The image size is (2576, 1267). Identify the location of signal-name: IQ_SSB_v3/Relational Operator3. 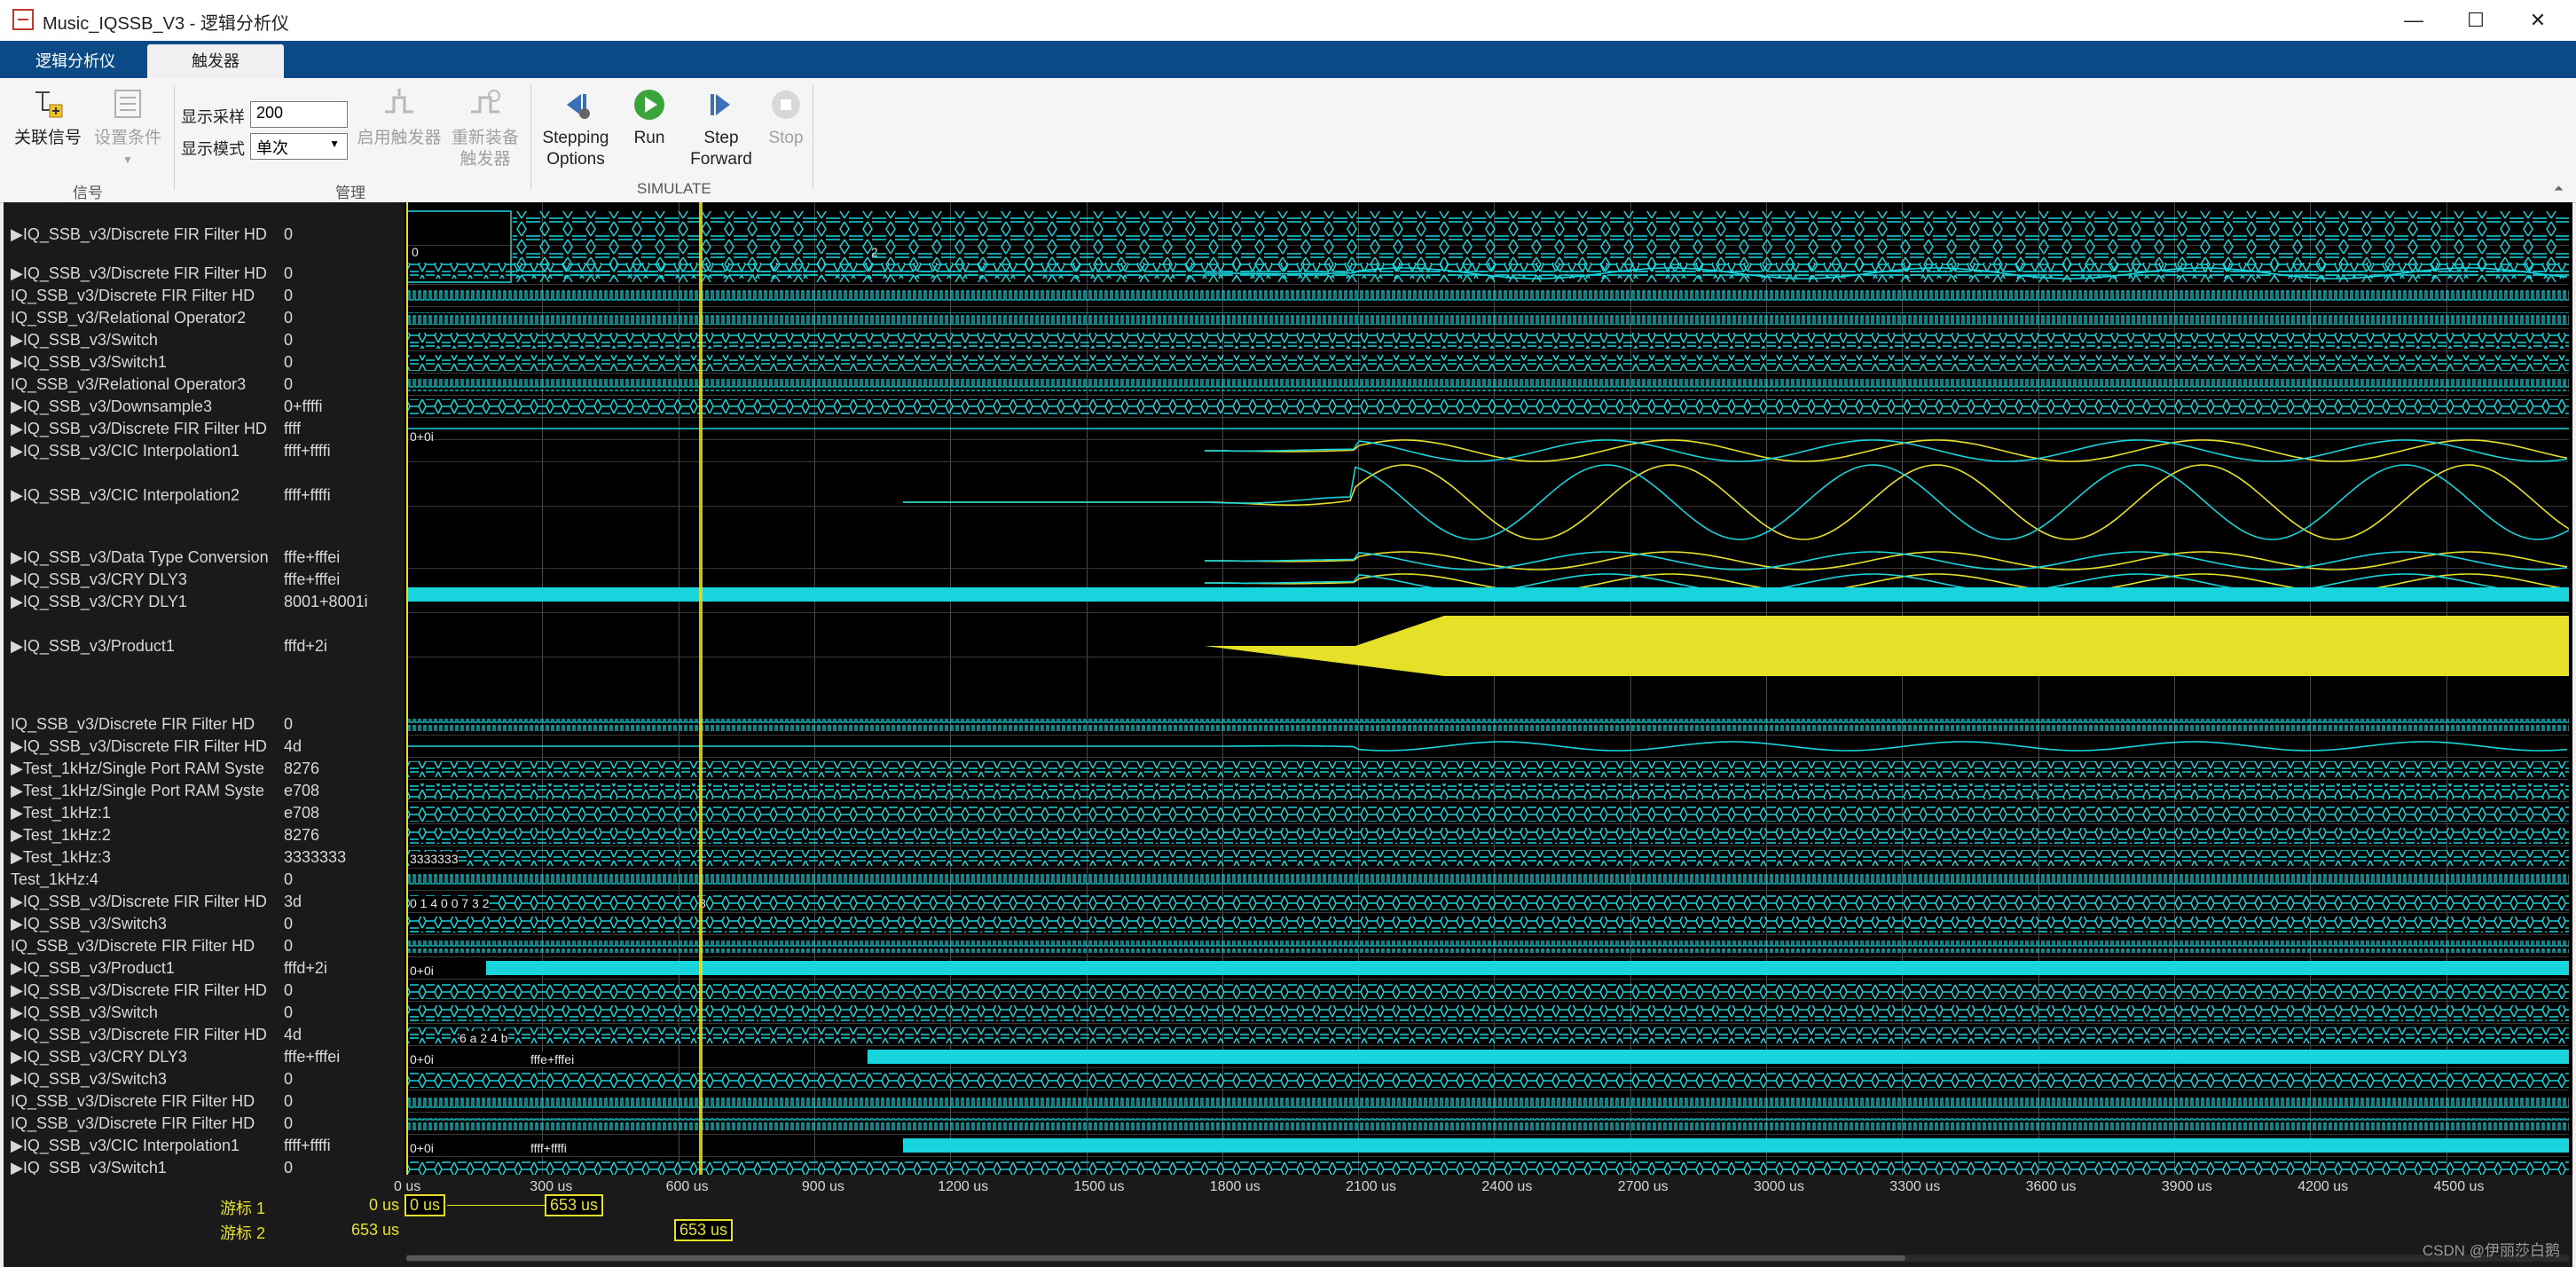
(128, 384).